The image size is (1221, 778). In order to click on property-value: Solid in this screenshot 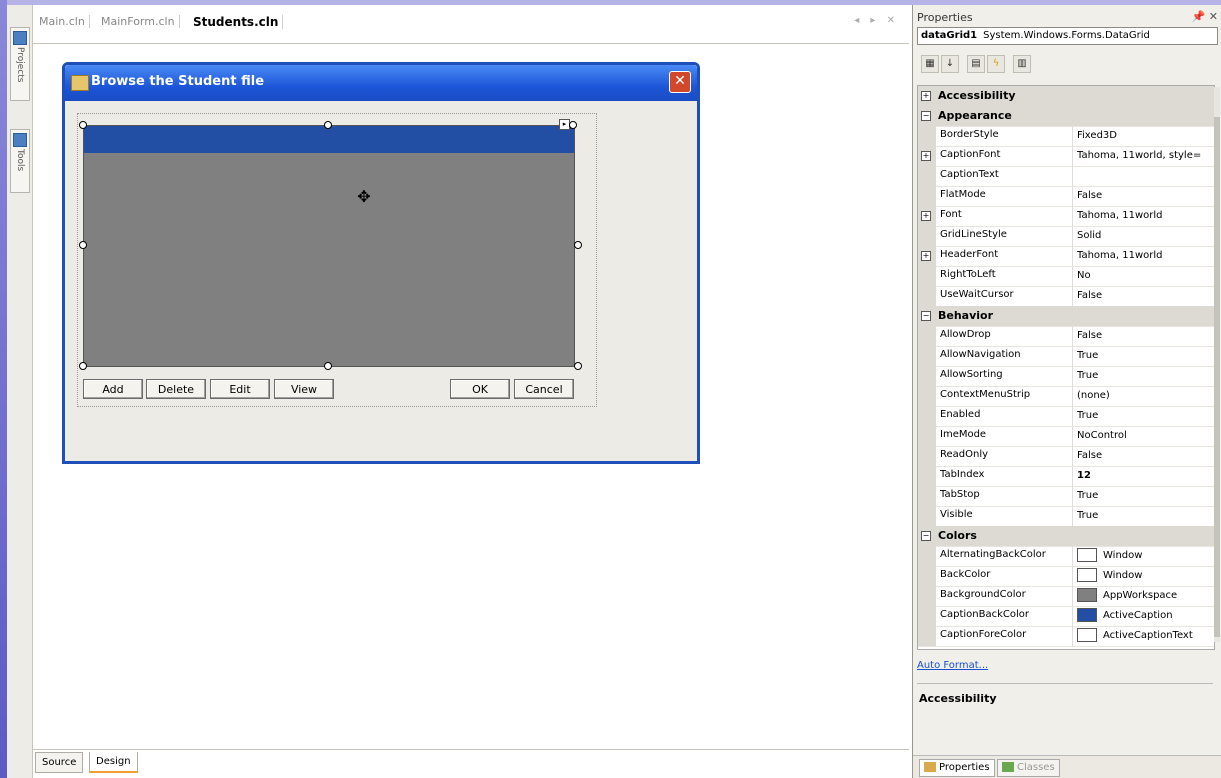, I will do `click(1143, 236)`.